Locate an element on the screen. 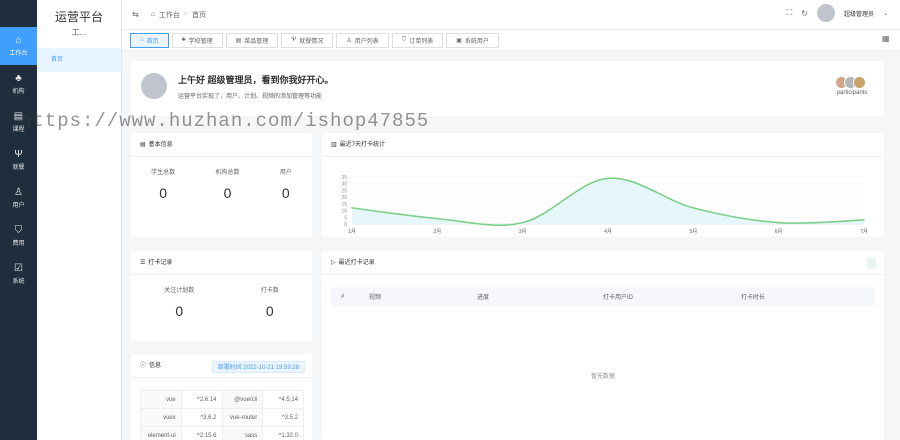 This screenshot has height=440, width=900. tab-label: 就餐情况 is located at coordinates (311, 41).